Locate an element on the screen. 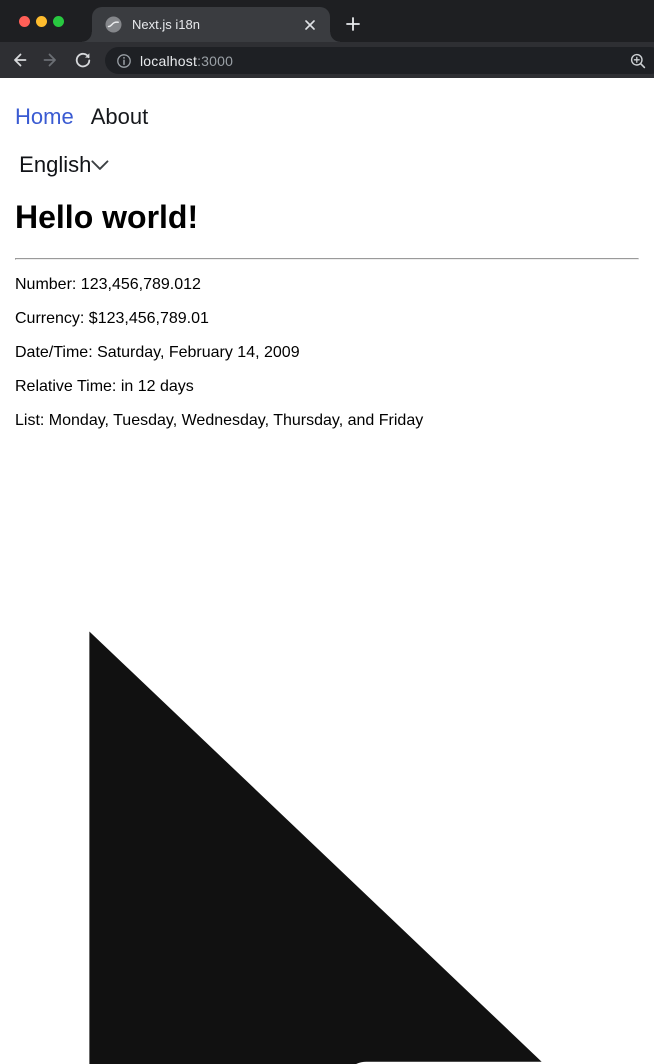 This screenshot has width=654, height=1064. number-line: Number: 123,456,789.012 is located at coordinates (108, 284).